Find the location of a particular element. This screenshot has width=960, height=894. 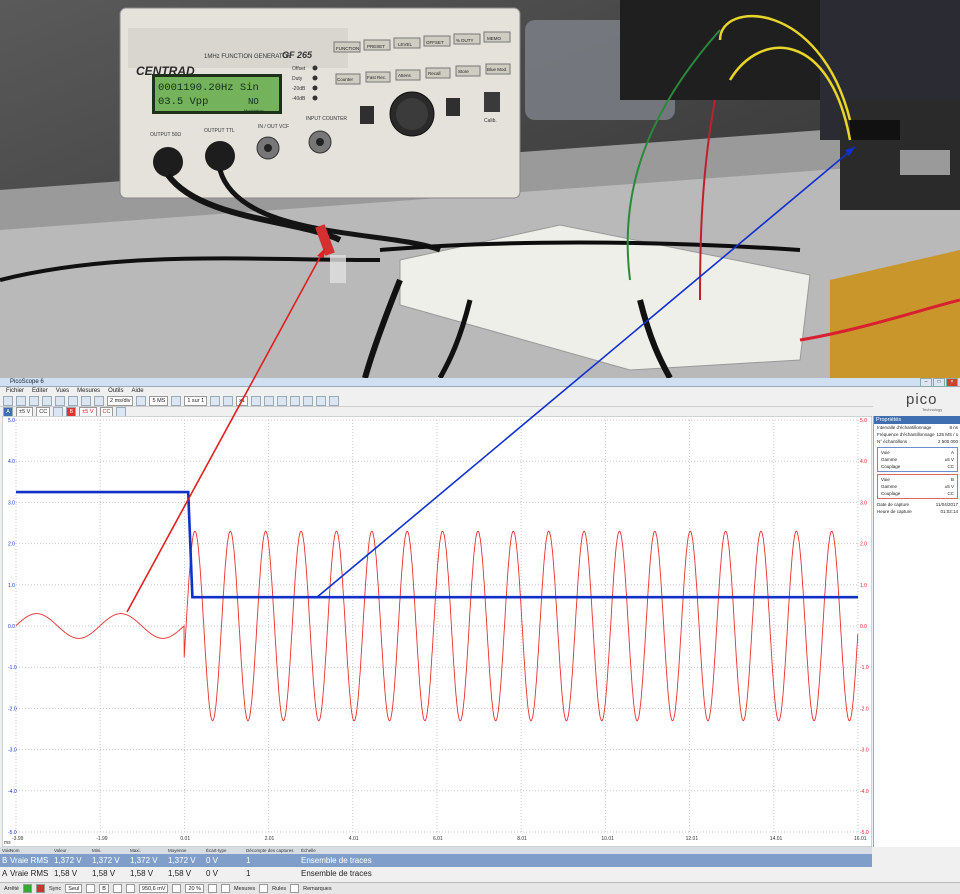

rules-icon is located at coordinates (264, 888).